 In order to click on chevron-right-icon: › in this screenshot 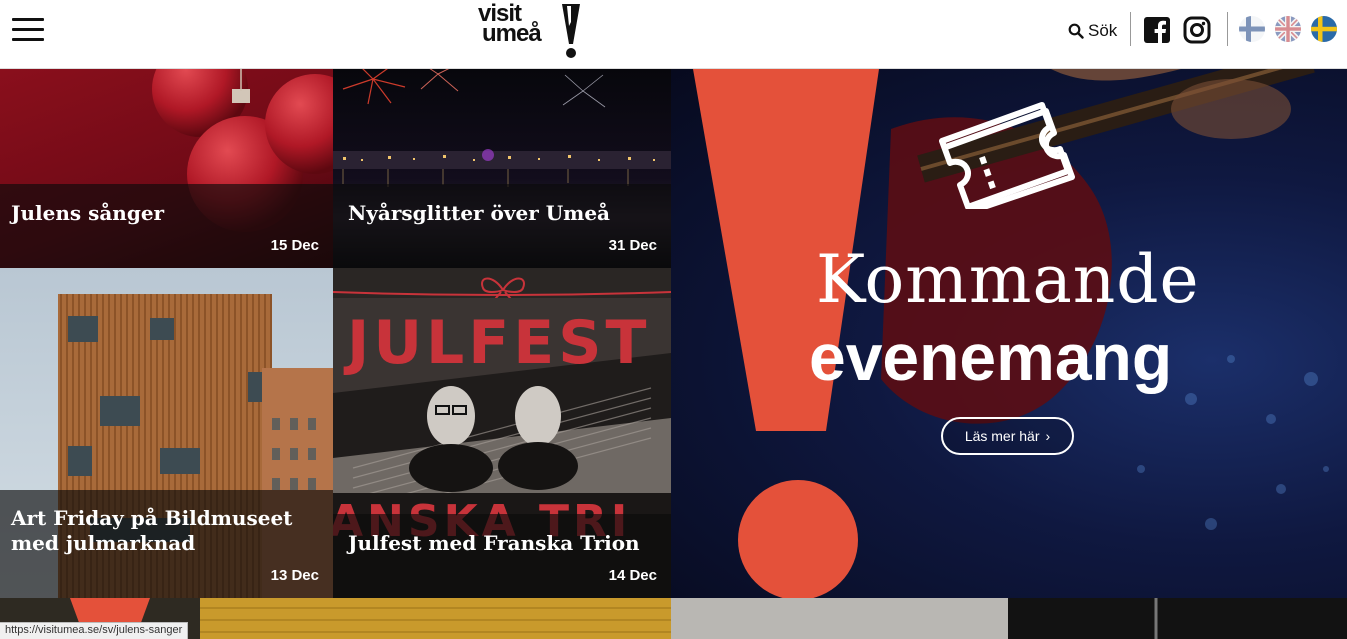, I will do `click(1048, 436)`.